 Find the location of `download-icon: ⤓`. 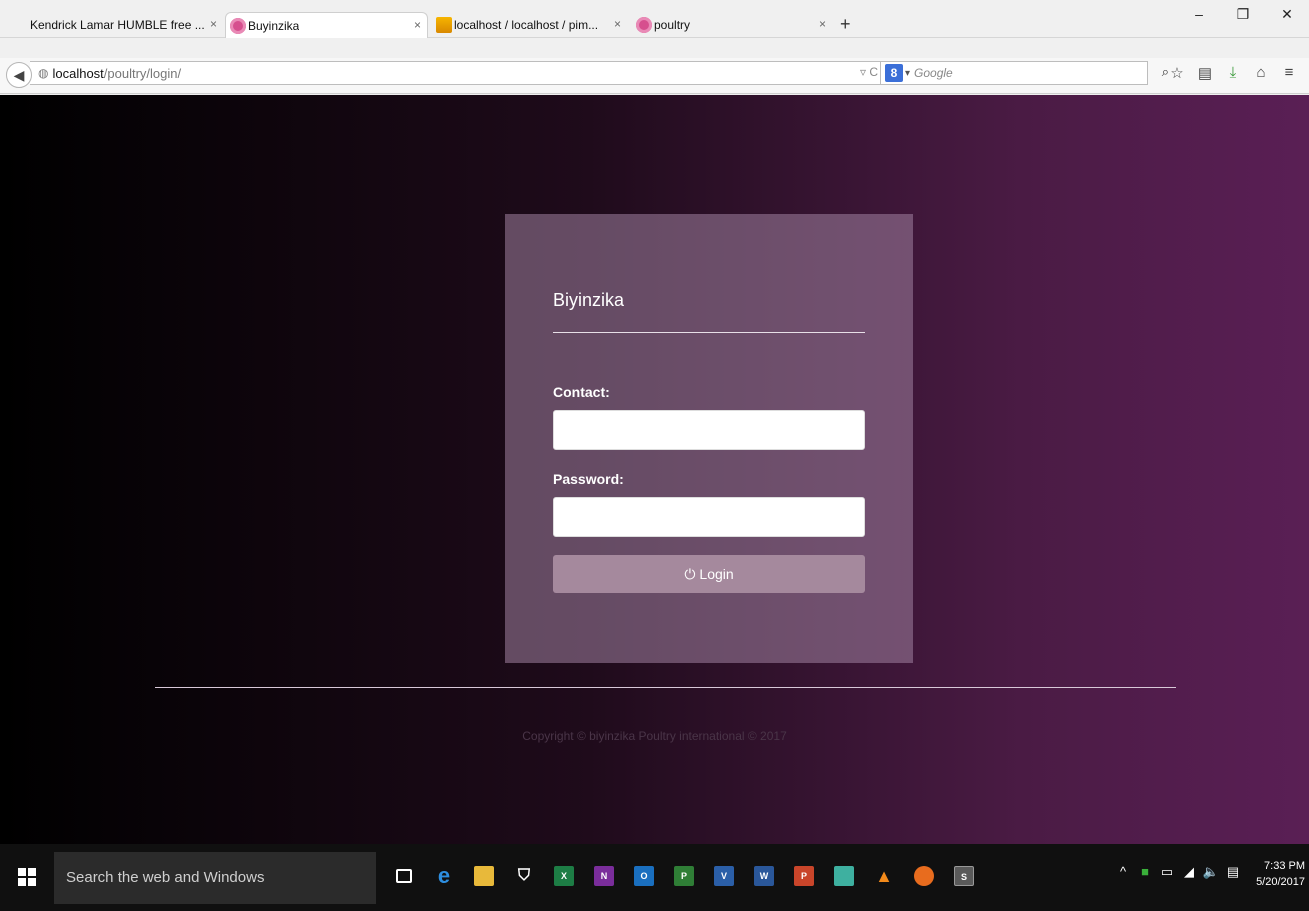

download-icon: ⤓ is located at coordinates (1233, 73).